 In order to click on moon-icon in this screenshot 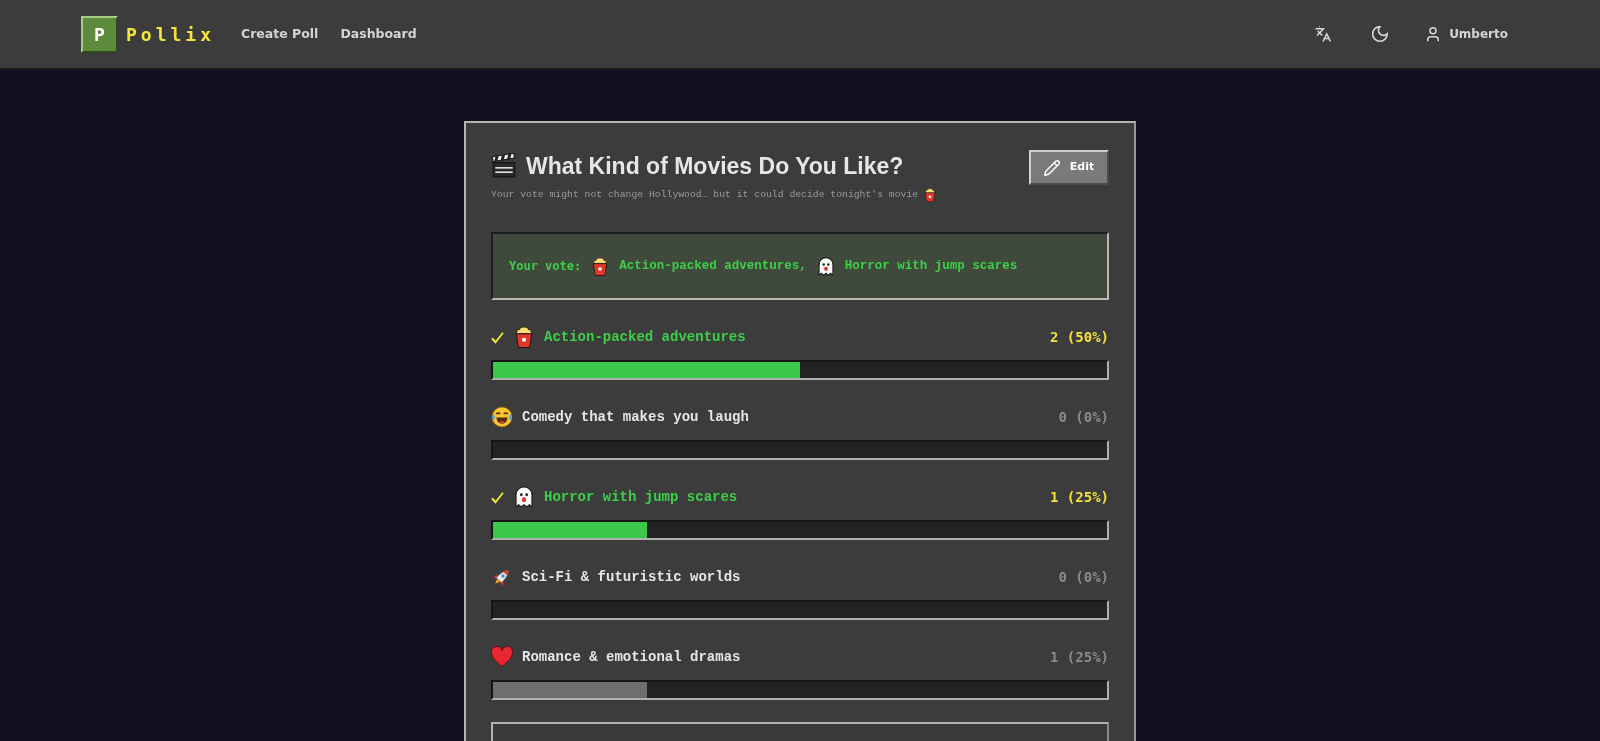, I will do `click(1380, 34)`.